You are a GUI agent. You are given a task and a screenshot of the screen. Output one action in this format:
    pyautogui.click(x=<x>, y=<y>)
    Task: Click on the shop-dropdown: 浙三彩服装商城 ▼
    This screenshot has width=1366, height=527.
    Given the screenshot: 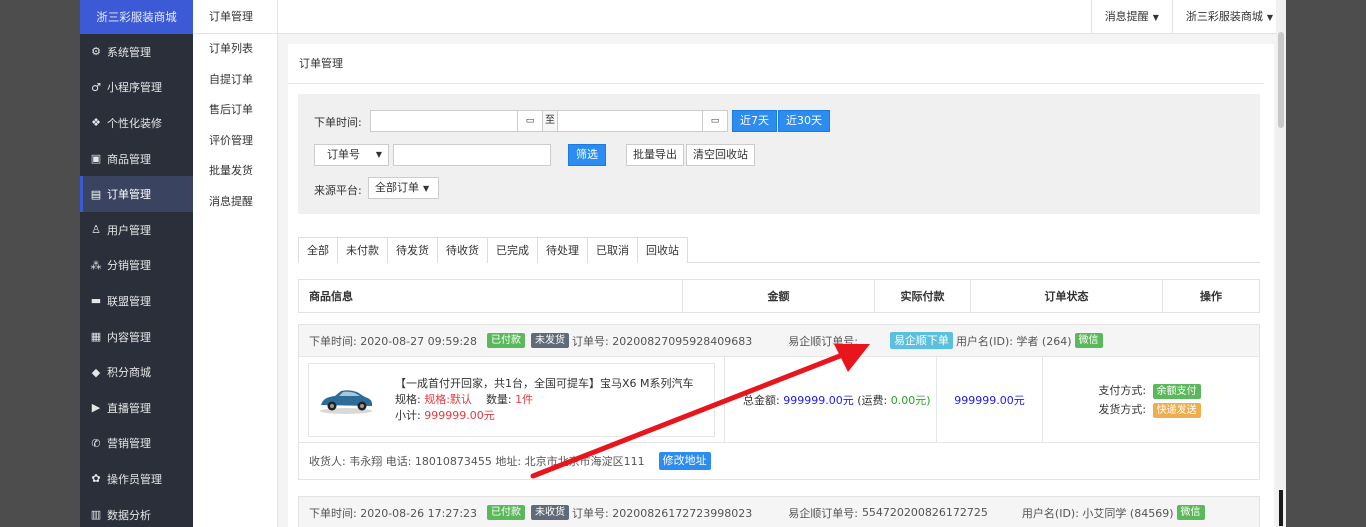 What is the action you would take?
    pyautogui.click(x=1228, y=17)
    